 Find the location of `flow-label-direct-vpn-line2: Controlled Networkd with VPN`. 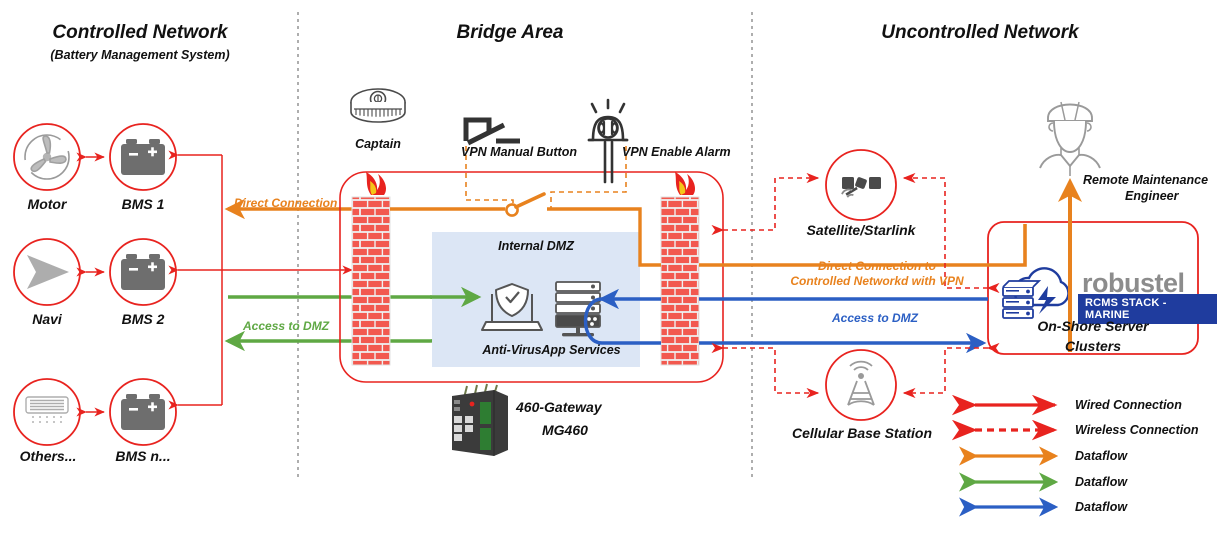

flow-label-direct-vpn-line2: Controlled Networkd with VPN is located at coordinates (877, 281).